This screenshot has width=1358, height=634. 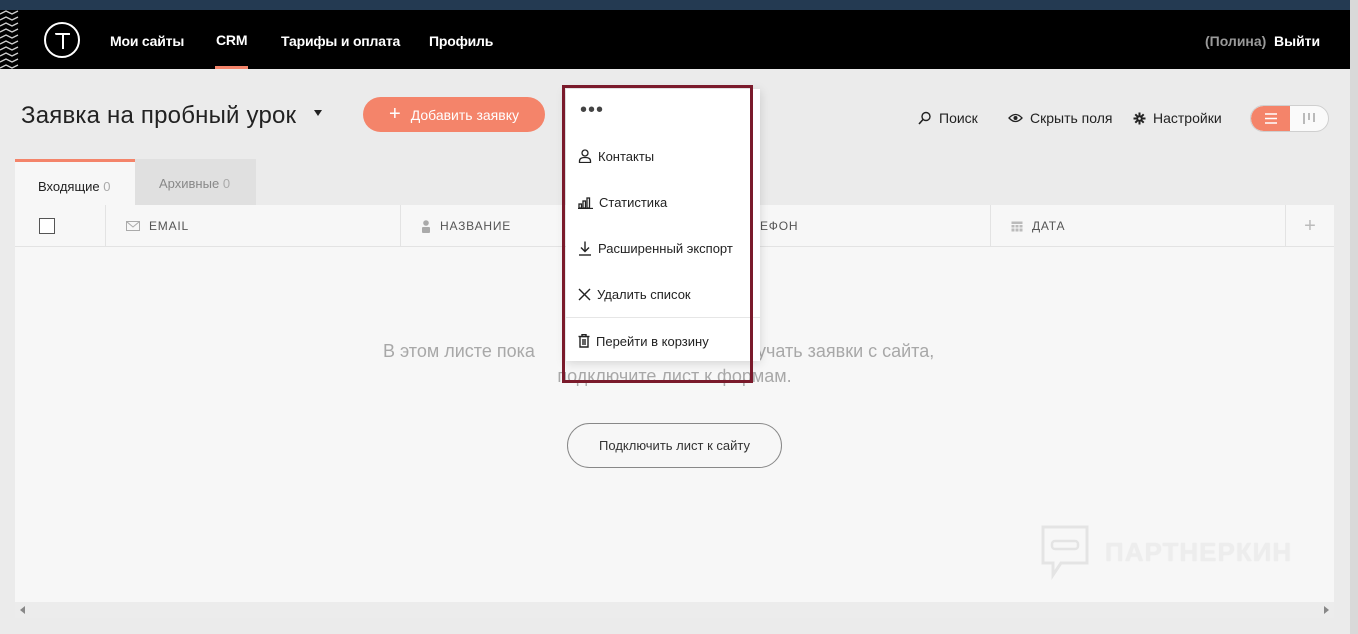 What do you see at coordinates (626, 156) in the screenshot?
I see `menu-item-contacts-label: Контакты` at bounding box center [626, 156].